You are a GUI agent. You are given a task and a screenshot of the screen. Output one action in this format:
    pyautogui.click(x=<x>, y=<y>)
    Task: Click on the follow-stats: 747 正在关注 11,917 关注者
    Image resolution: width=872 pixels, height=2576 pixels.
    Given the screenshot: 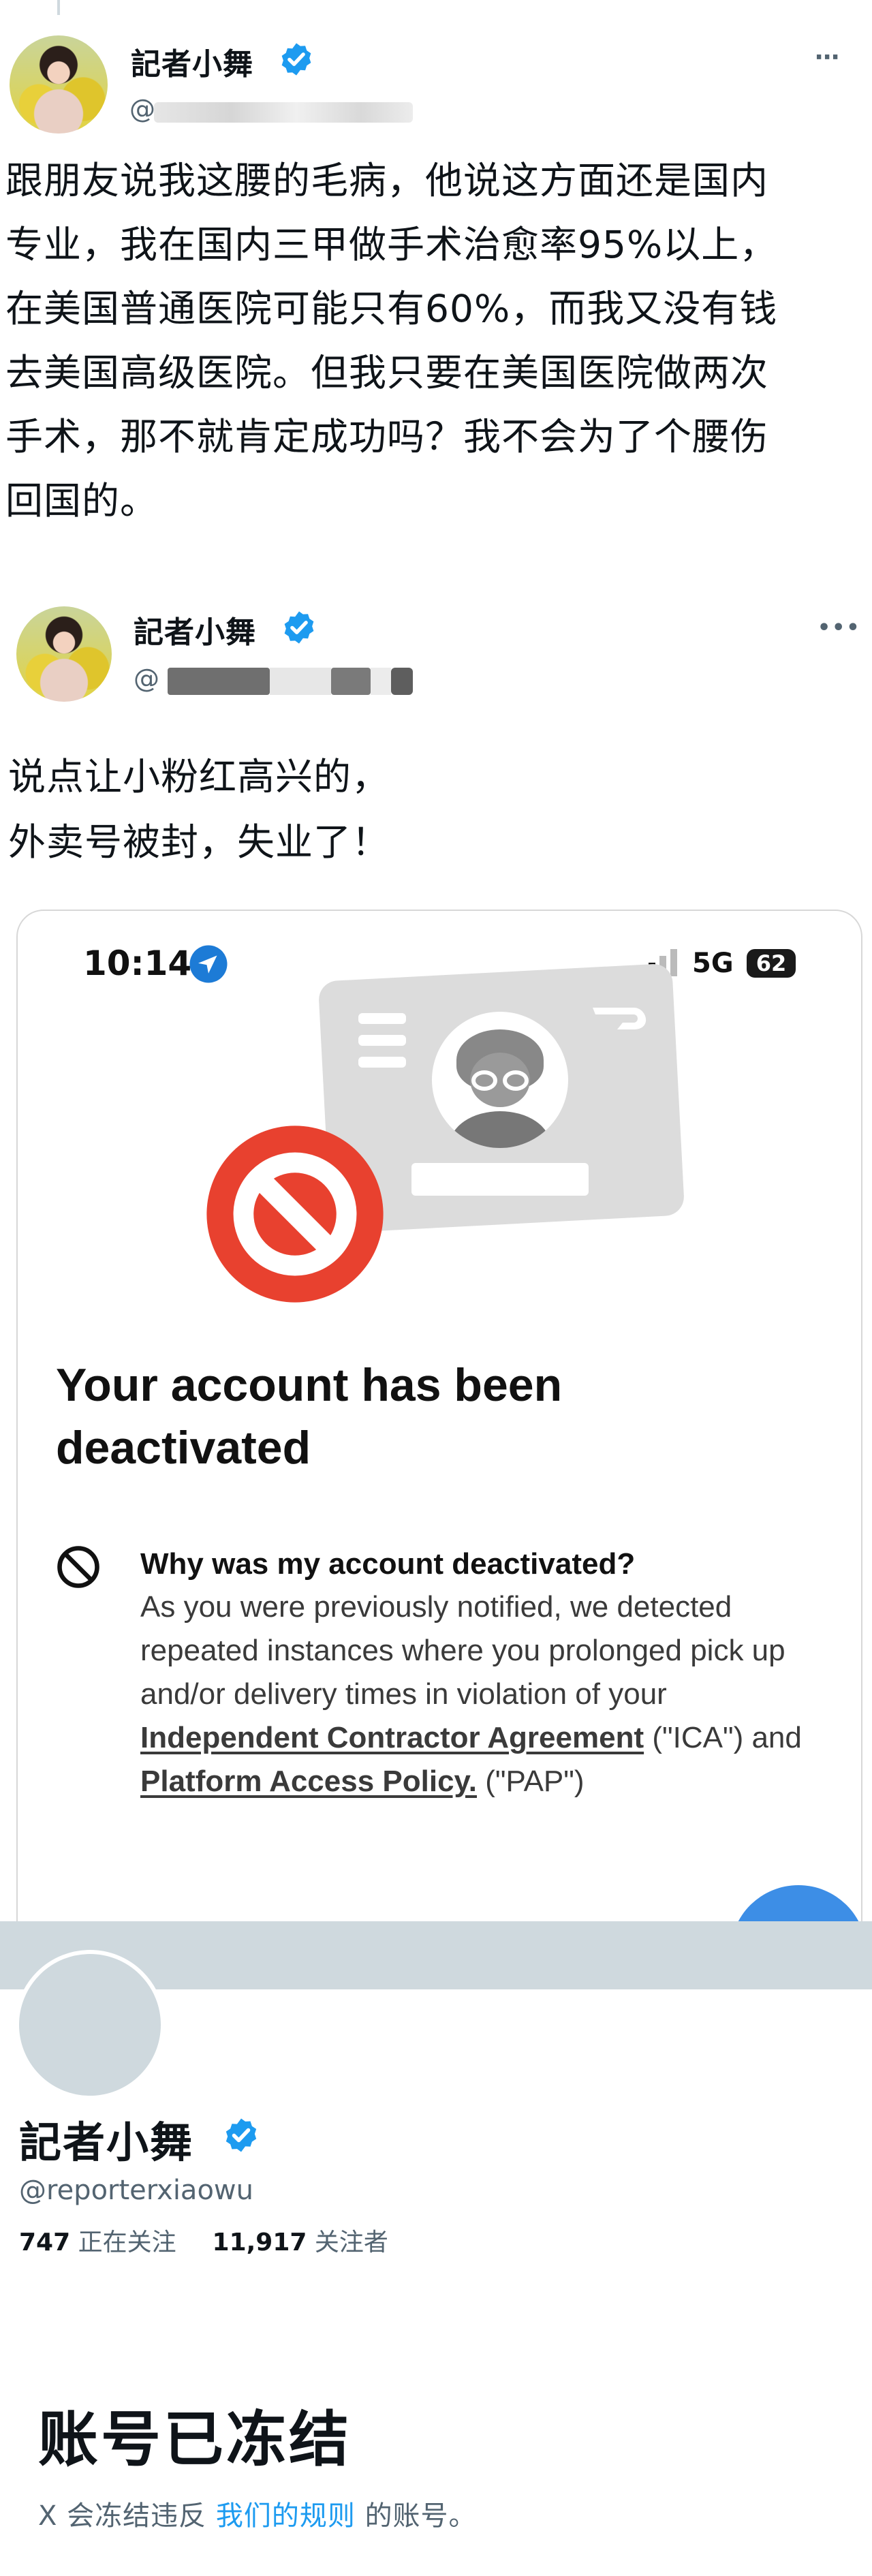 What is the action you would take?
    pyautogui.click(x=203, y=2240)
    